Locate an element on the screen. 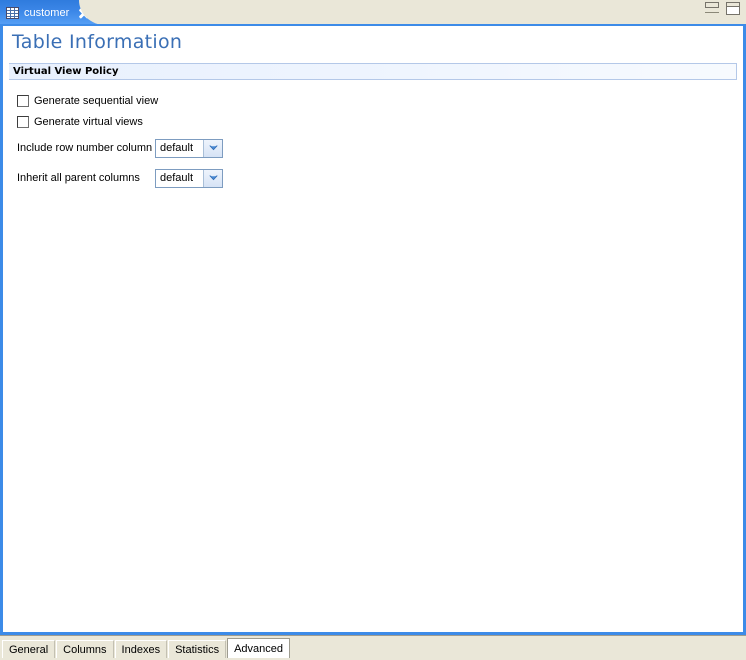 The height and width of the screenshot is (660, 746). tab-statistics-label: Statistics is located at coordinates (197, 649).